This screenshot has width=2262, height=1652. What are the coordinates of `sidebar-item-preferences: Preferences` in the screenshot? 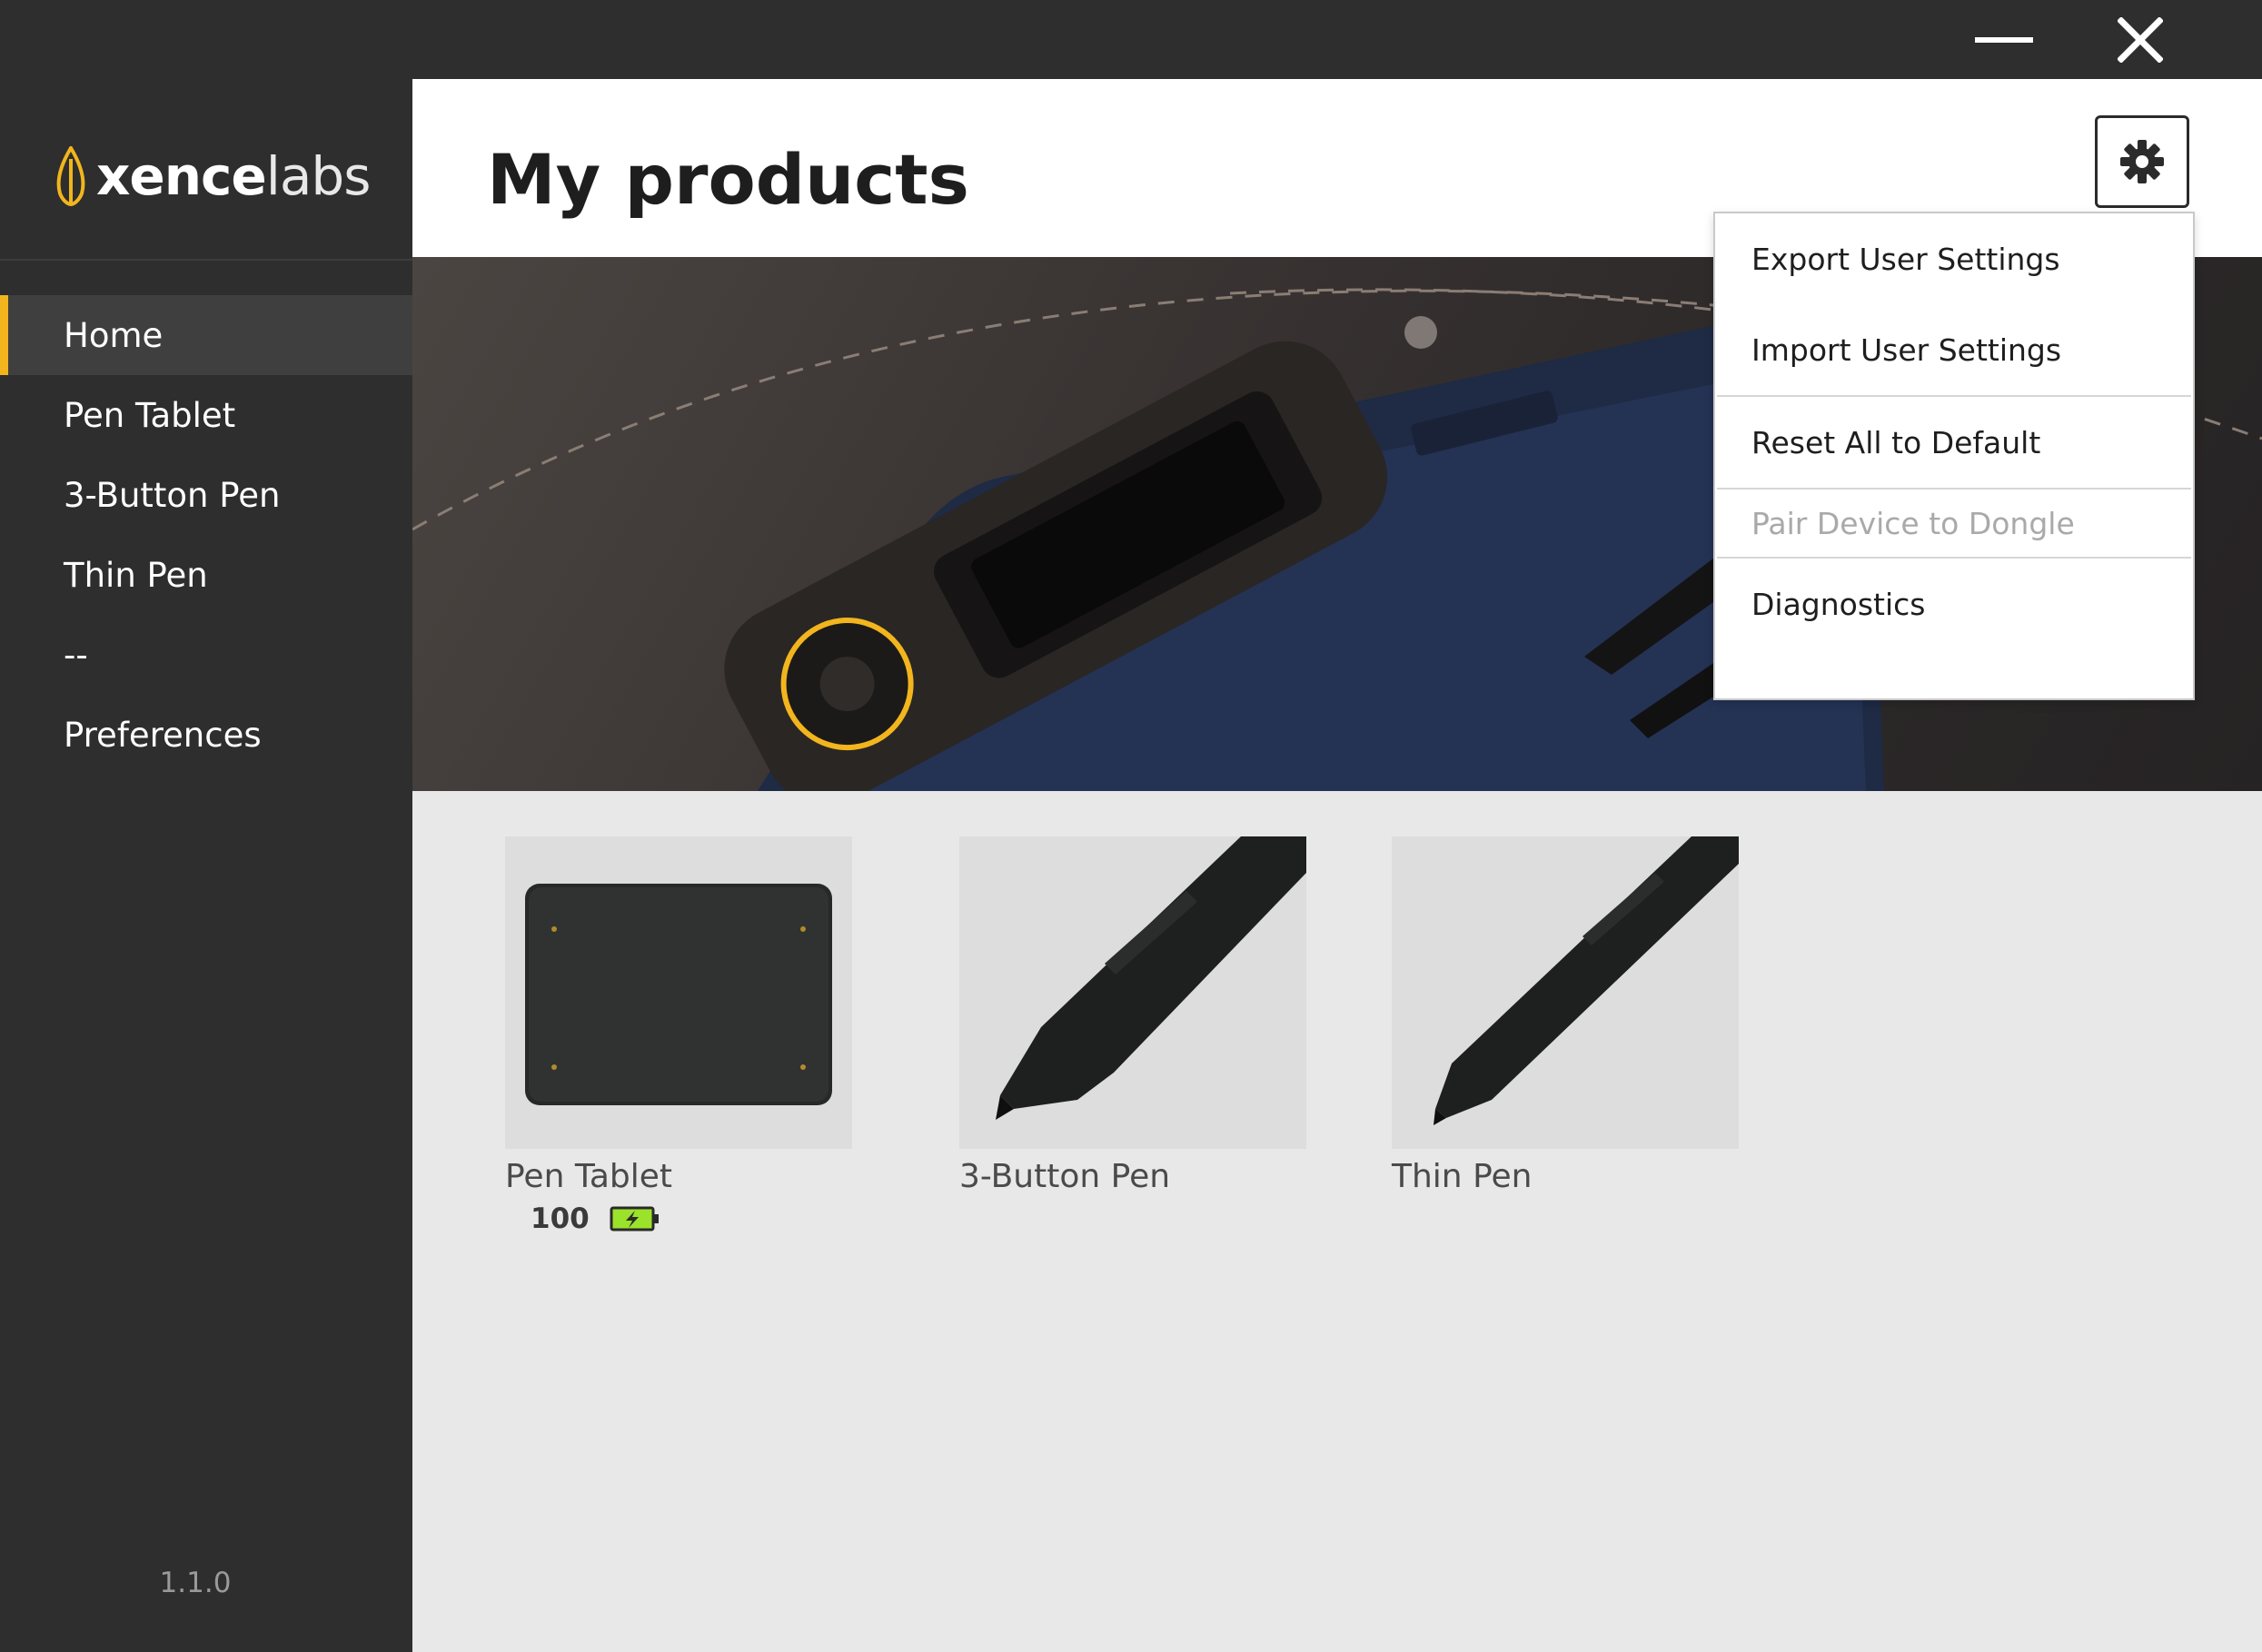 It's located at (206, 735).